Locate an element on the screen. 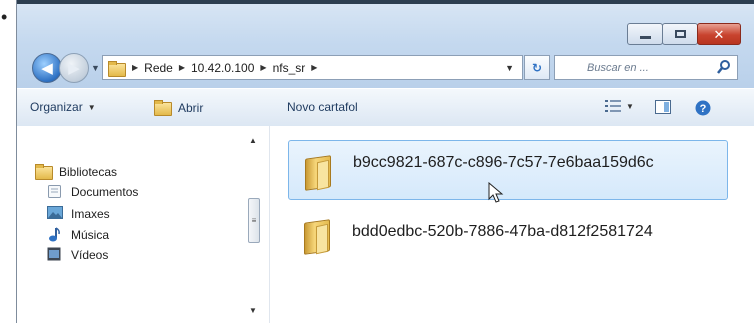 This screenshot has height=323, width=754. nav-libraries-label: Bibliotecas is located at coordinates (88, 171).